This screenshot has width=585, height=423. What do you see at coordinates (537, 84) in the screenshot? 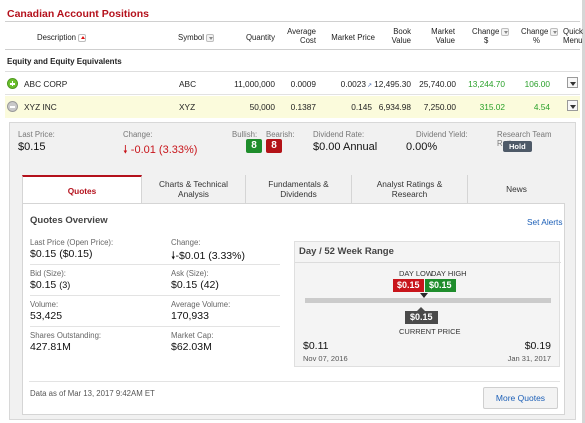
I see `cell-change-pct: 106.00` at bounding box center [537, 84].